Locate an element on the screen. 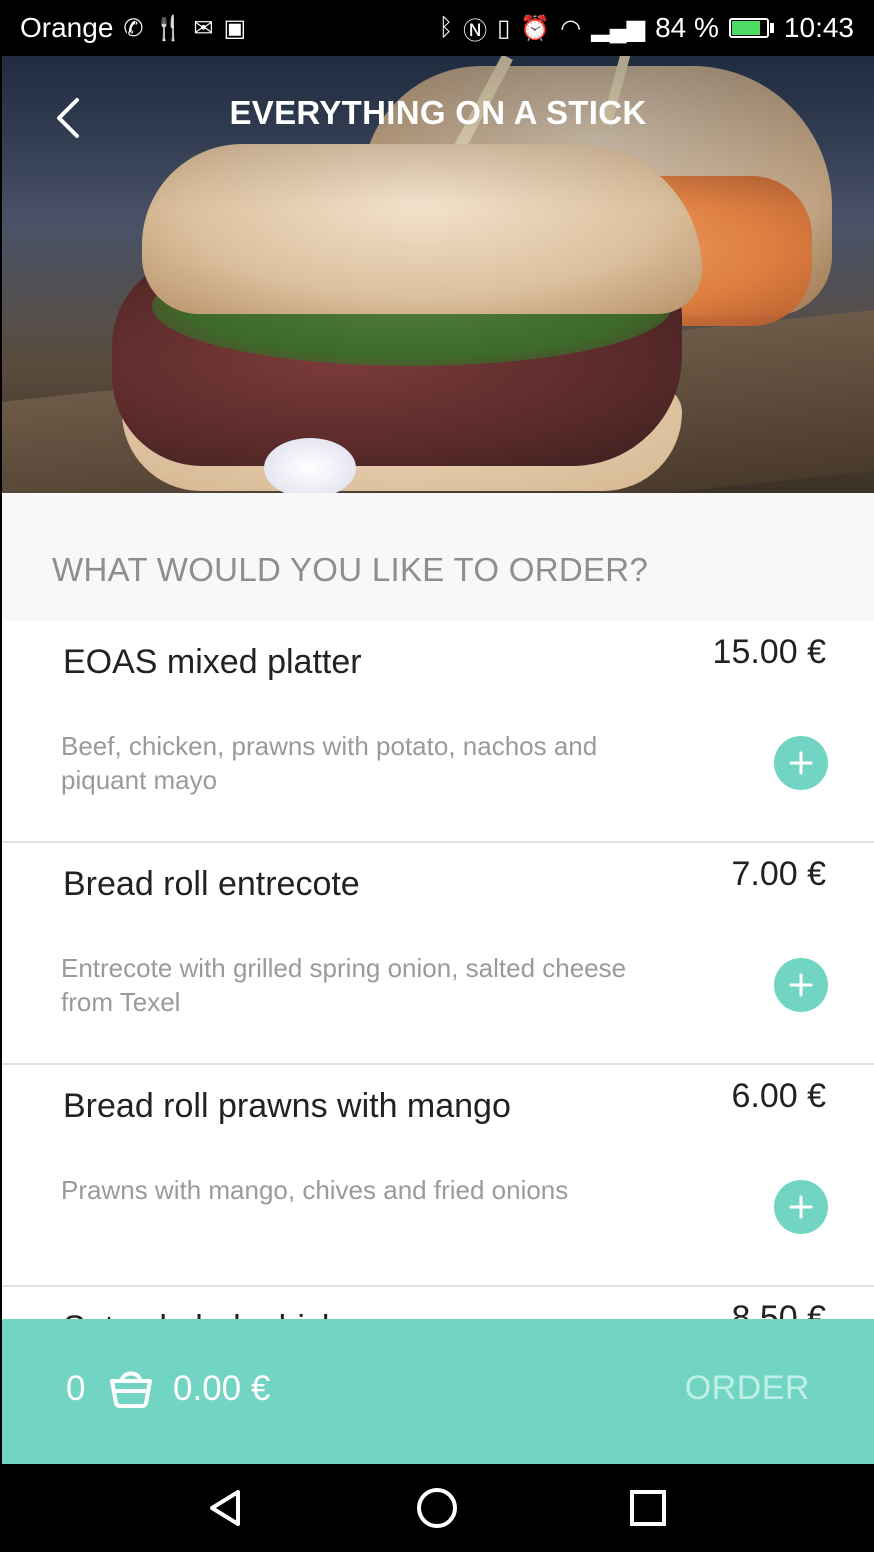  circle-home-icon is located at coordinates (436, 1508).